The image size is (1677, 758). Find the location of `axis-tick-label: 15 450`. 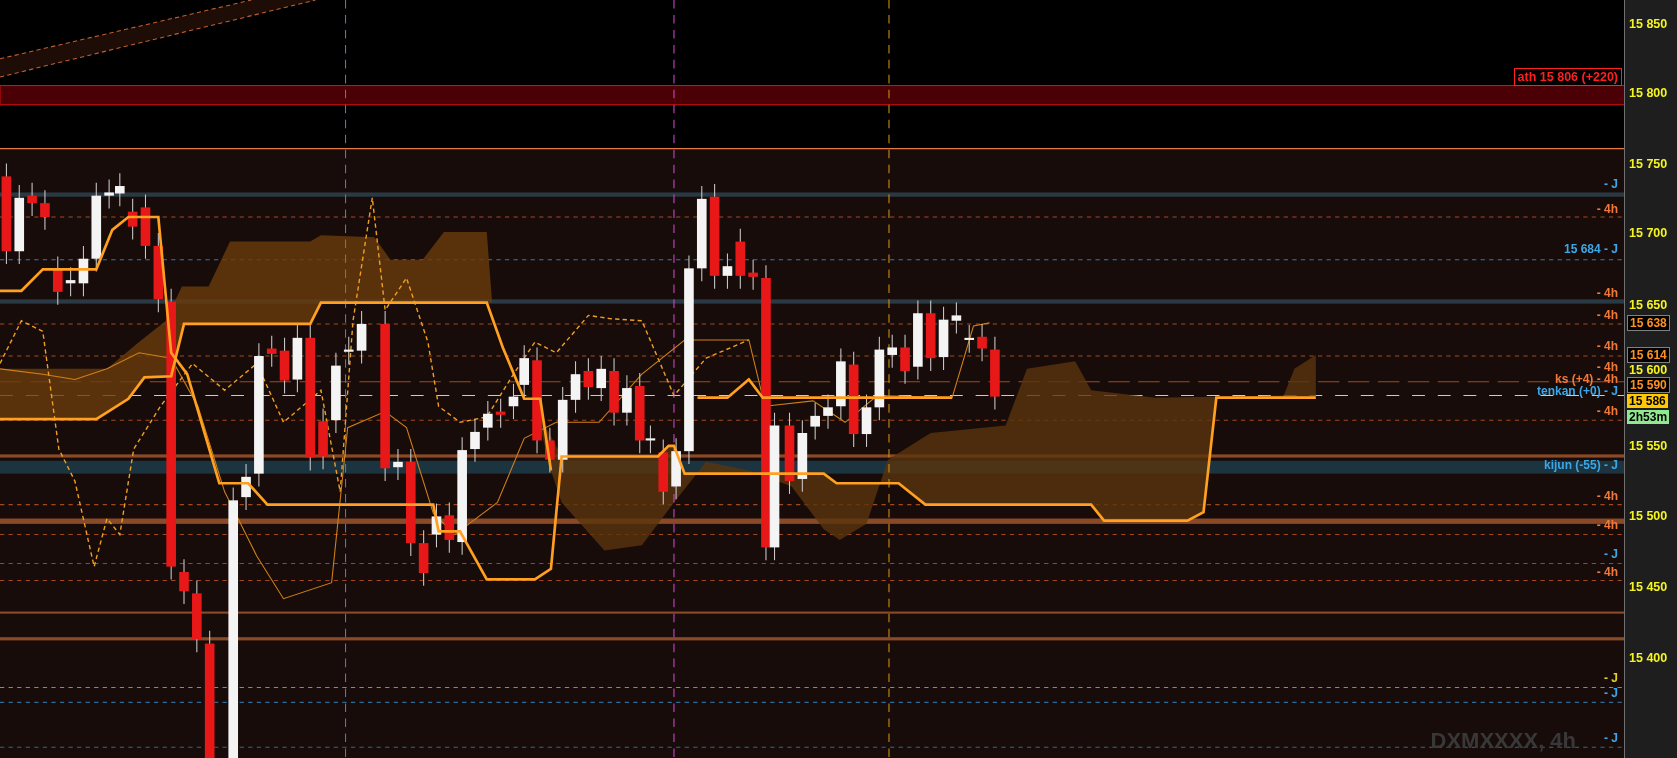

axis-tick-label: 15 450 is located at coordinates (1648, 586).